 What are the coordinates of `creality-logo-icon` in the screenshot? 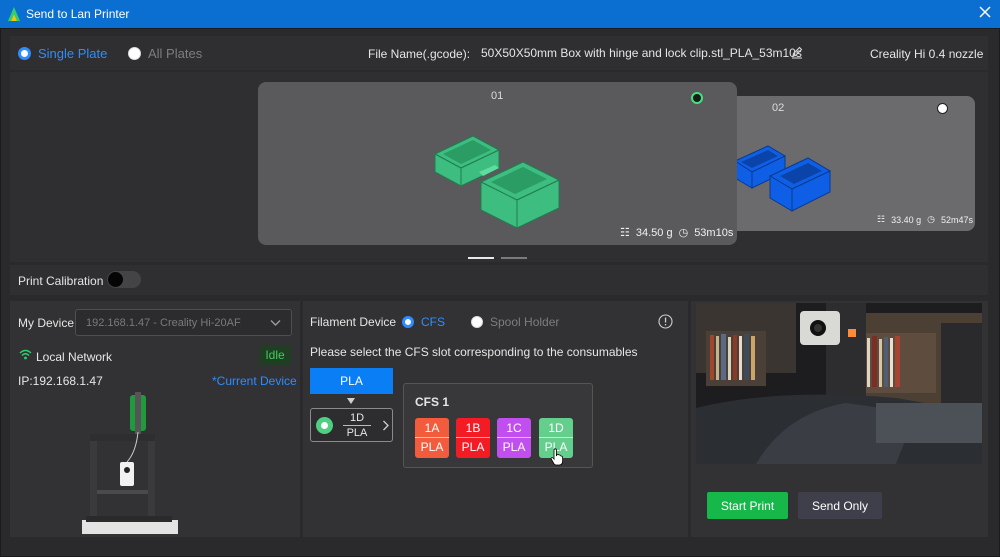 It's located at (14, 14).